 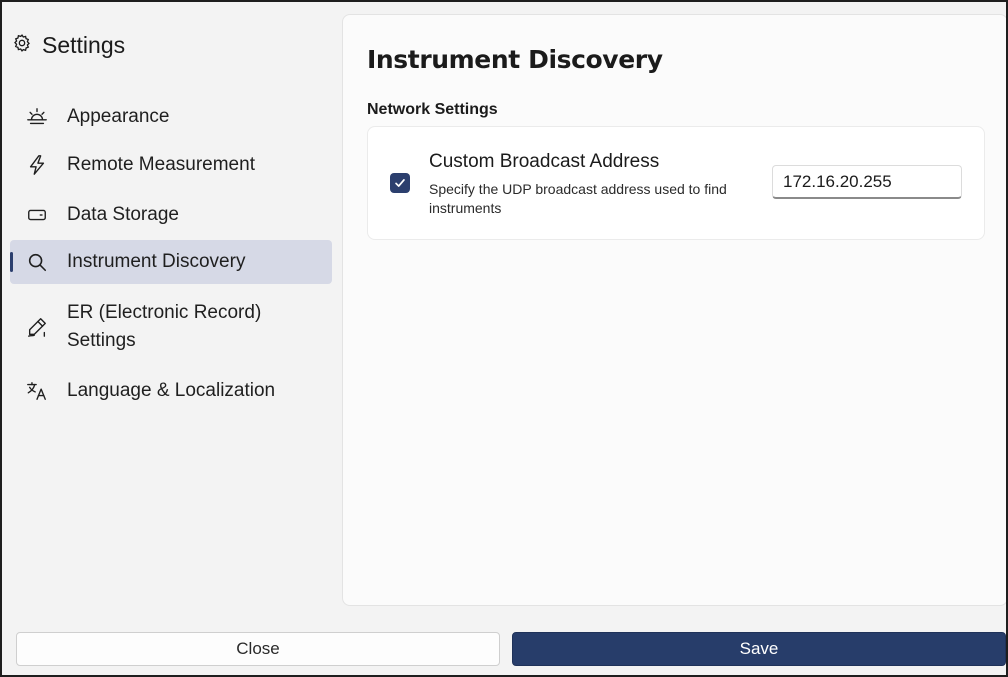 I want to click on save-button: Save, so click(x=759, y=649).